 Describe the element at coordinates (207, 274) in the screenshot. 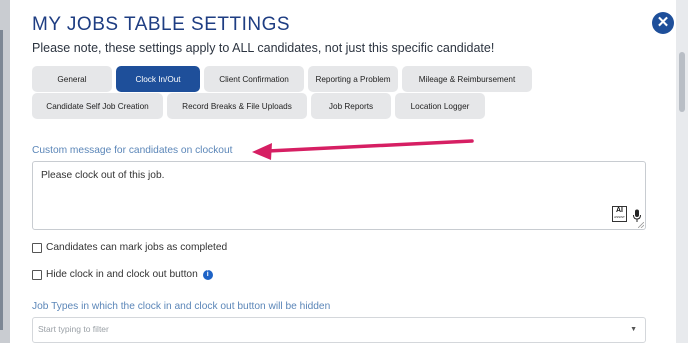

I see `info-icon: i` at that location.